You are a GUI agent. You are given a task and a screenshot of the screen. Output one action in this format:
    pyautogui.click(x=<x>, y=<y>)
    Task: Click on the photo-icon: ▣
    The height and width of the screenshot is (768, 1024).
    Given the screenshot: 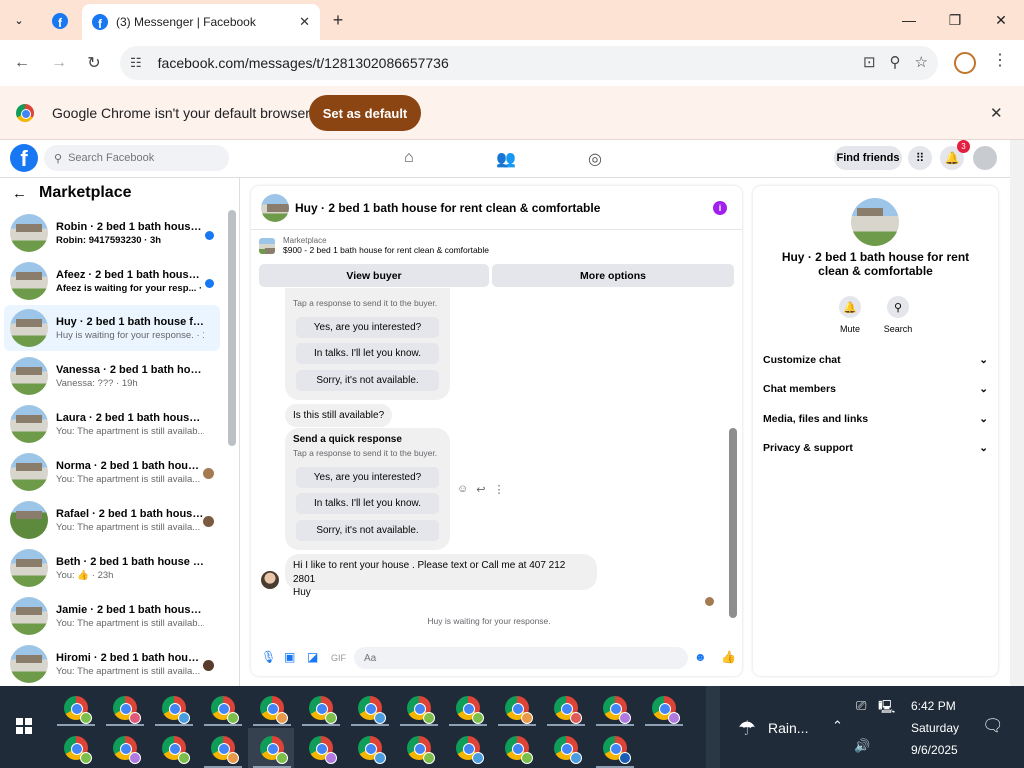 What is the action you would take?
    pyautogui.click(x=289, y=657)
    